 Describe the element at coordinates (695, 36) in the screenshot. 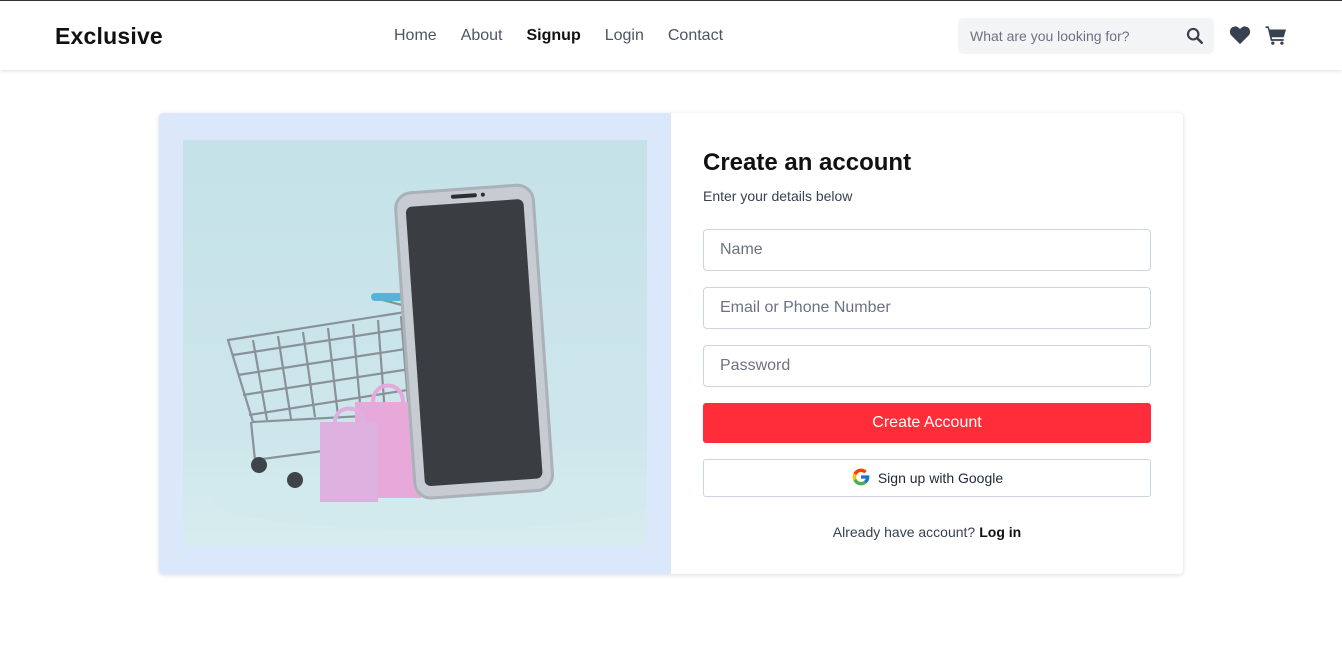

I see `nav-contact: Contact` at that location.